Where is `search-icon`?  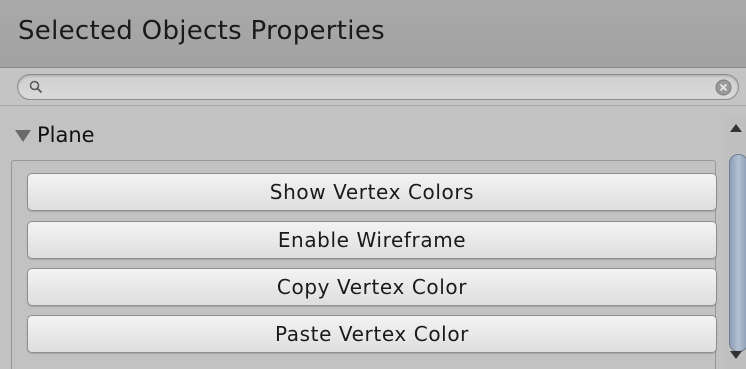
search-icon is located at coordinates (36, 87).